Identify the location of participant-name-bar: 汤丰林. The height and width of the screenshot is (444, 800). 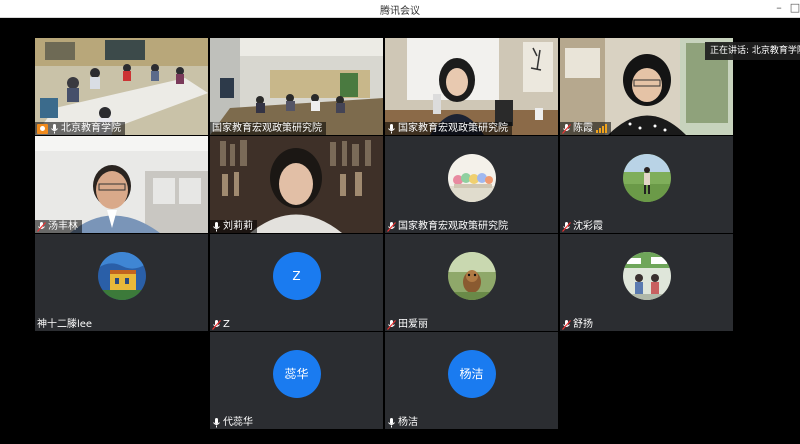
(58, 226).